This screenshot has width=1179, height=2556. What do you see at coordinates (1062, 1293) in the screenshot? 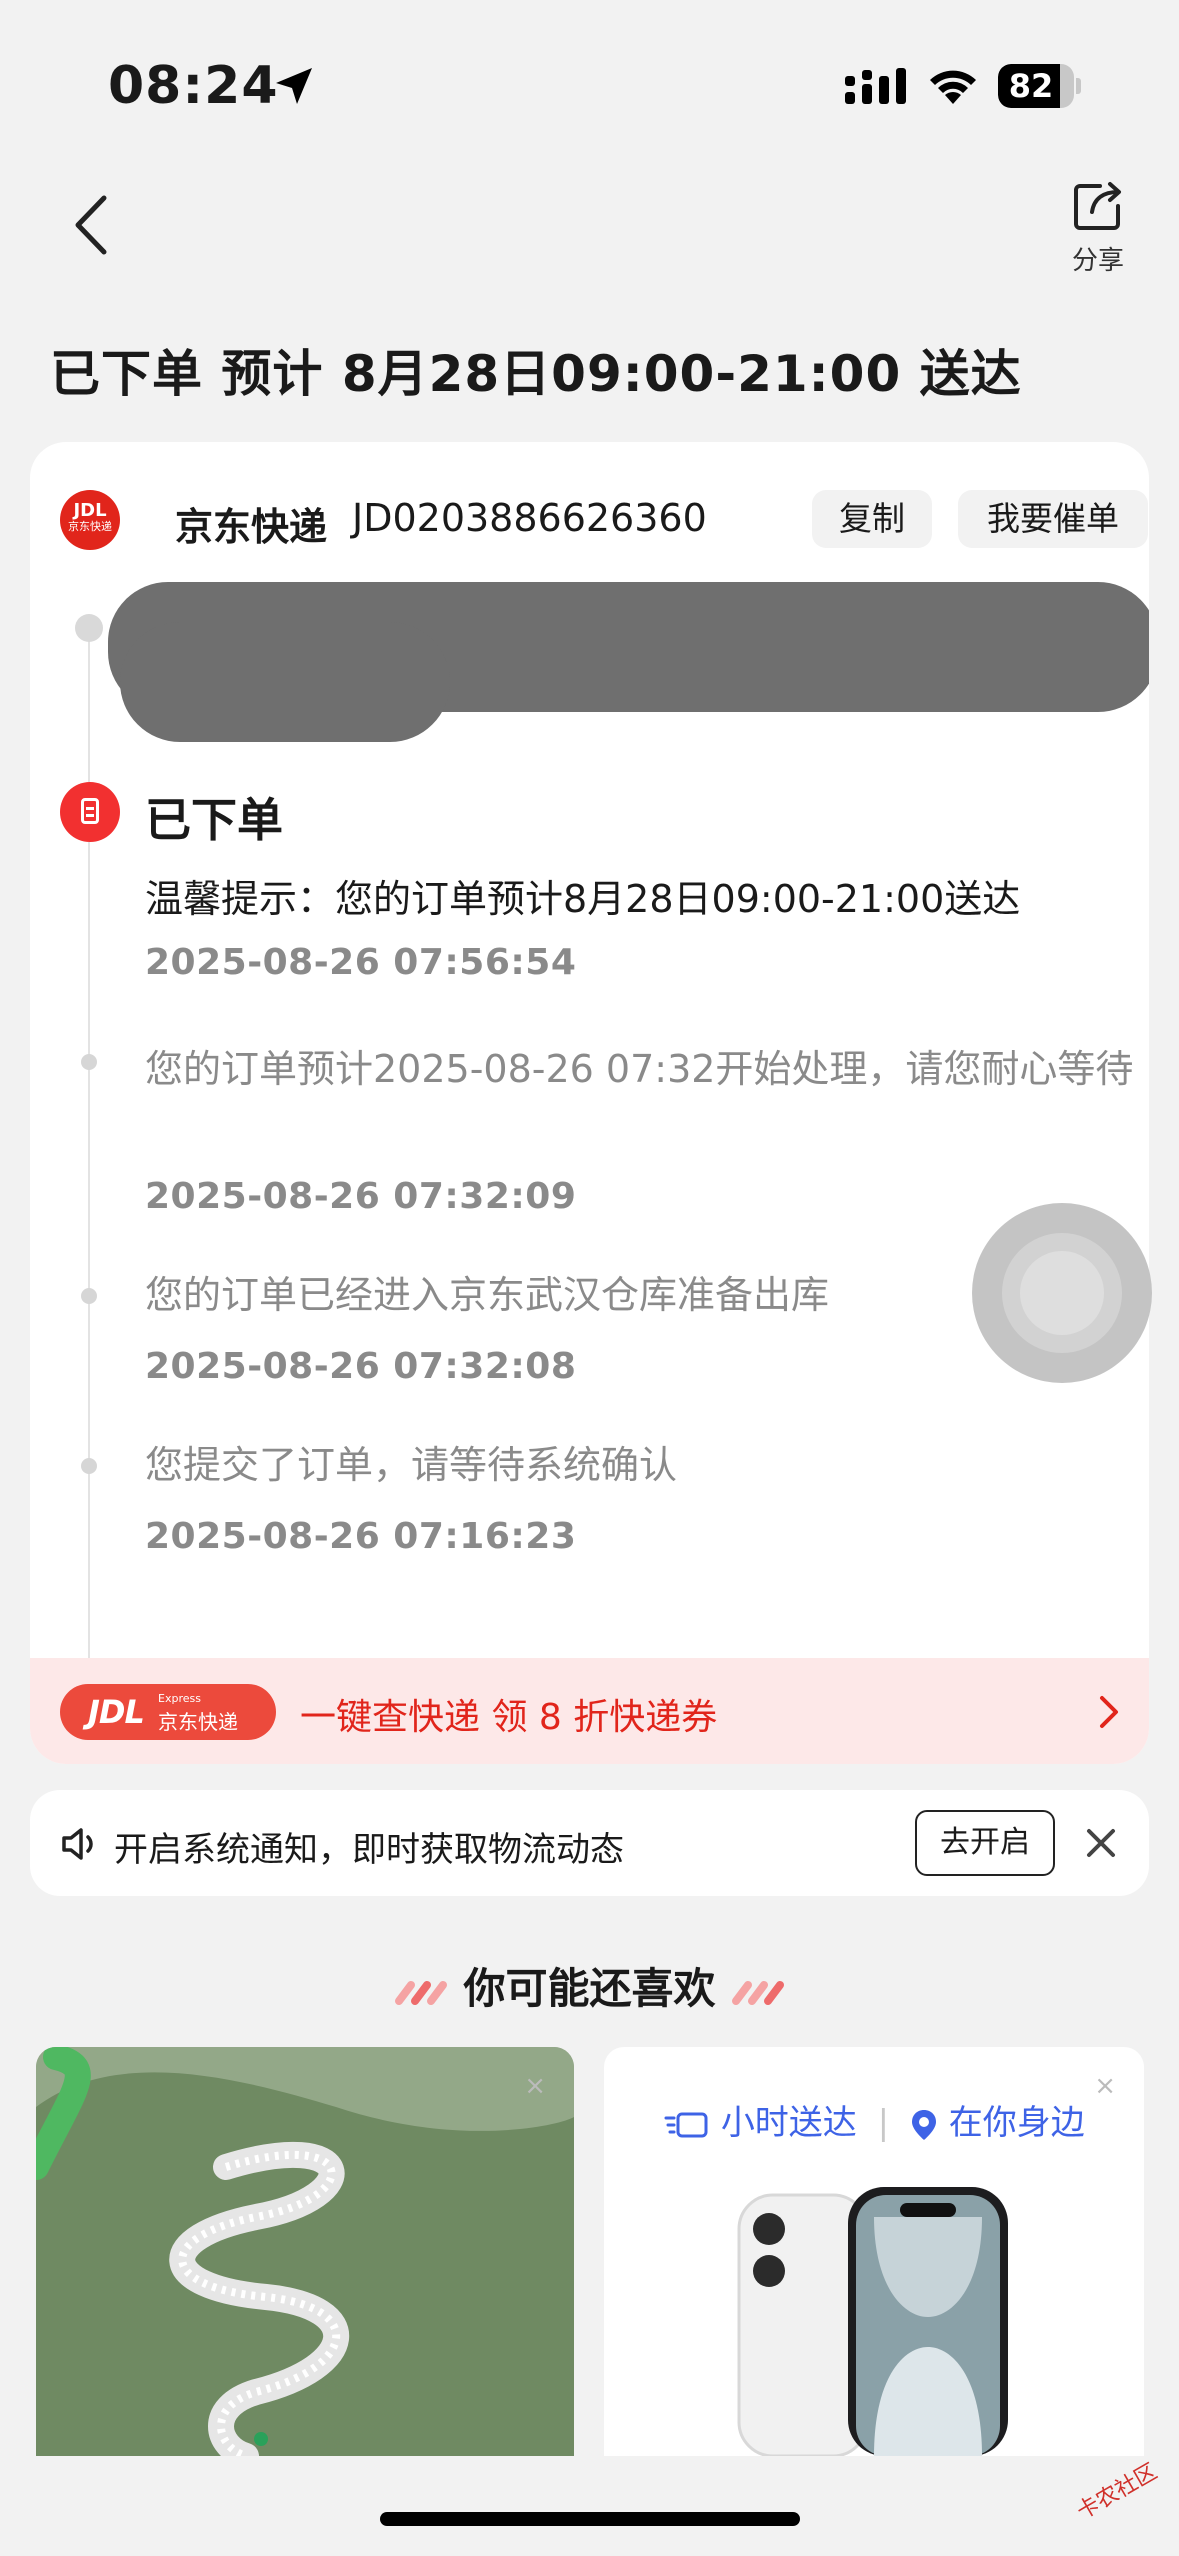
I see `assistive-touch-button` at bounding box center [1062, 1293].